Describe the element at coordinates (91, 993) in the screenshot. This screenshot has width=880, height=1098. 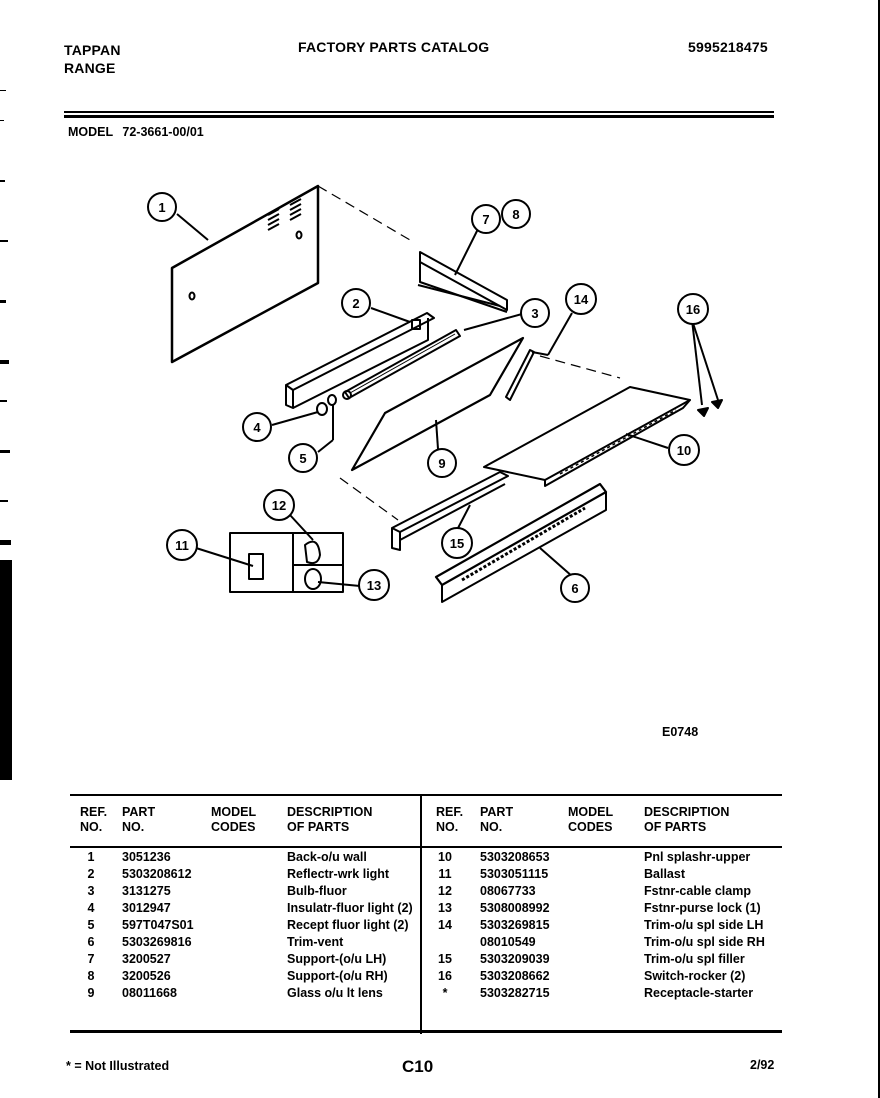
I see `table-cell-ref-no: 9` at that location.